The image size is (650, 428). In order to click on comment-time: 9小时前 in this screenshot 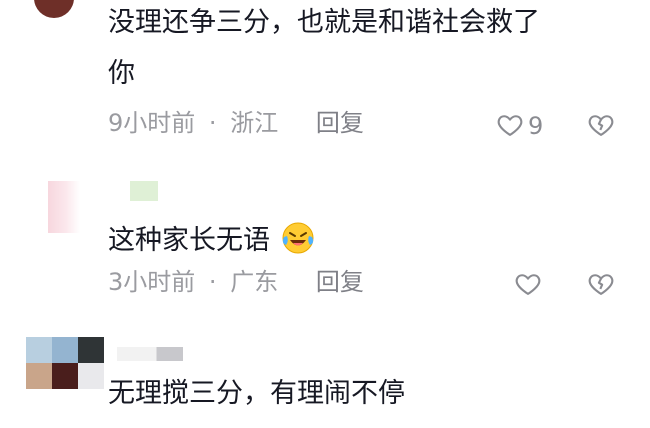, I will do `click(152, 123)`.